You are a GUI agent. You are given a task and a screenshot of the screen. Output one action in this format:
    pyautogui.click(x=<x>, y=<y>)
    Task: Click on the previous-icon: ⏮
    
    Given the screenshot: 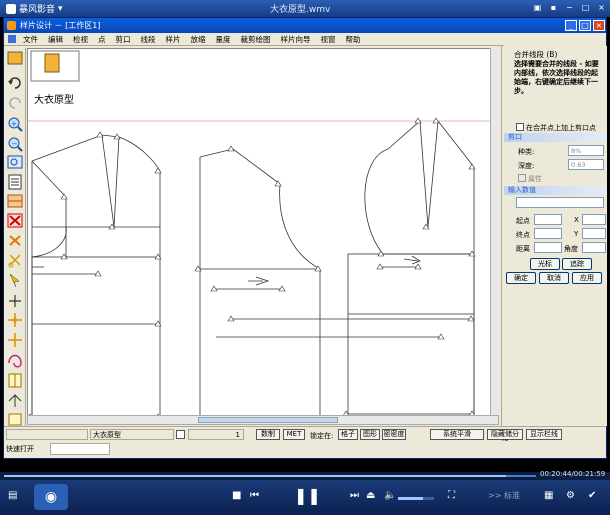 What is the action you would take?
    pyautogui.click(x=254, y=495)
    